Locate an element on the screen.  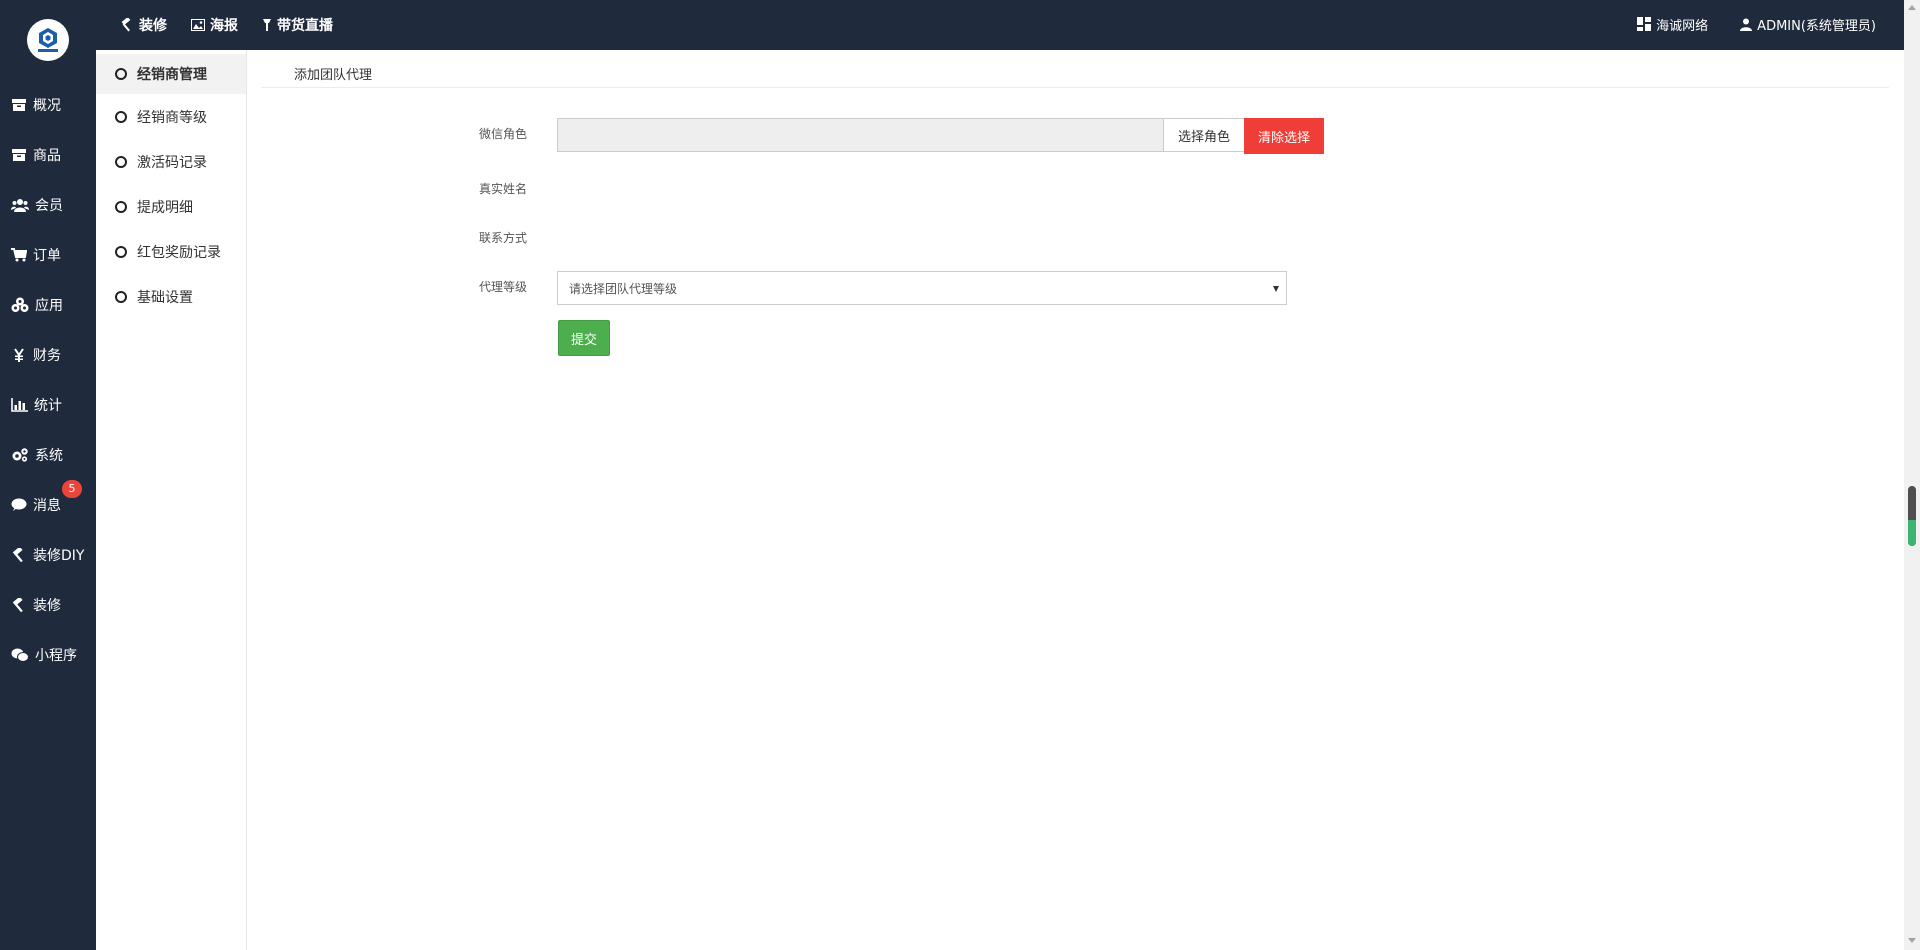
subnav-activation-code-records: 激活码记录 is located at coordinates (171, 161).